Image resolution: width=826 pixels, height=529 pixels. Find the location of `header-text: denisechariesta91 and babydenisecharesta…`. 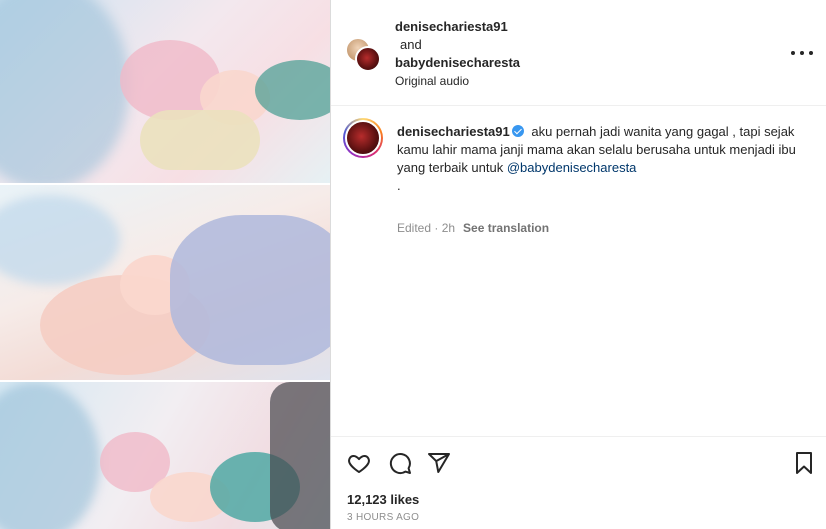

header-text: denisechariesta91 and babydenisecharesta… is located at coordinates (457, 54).